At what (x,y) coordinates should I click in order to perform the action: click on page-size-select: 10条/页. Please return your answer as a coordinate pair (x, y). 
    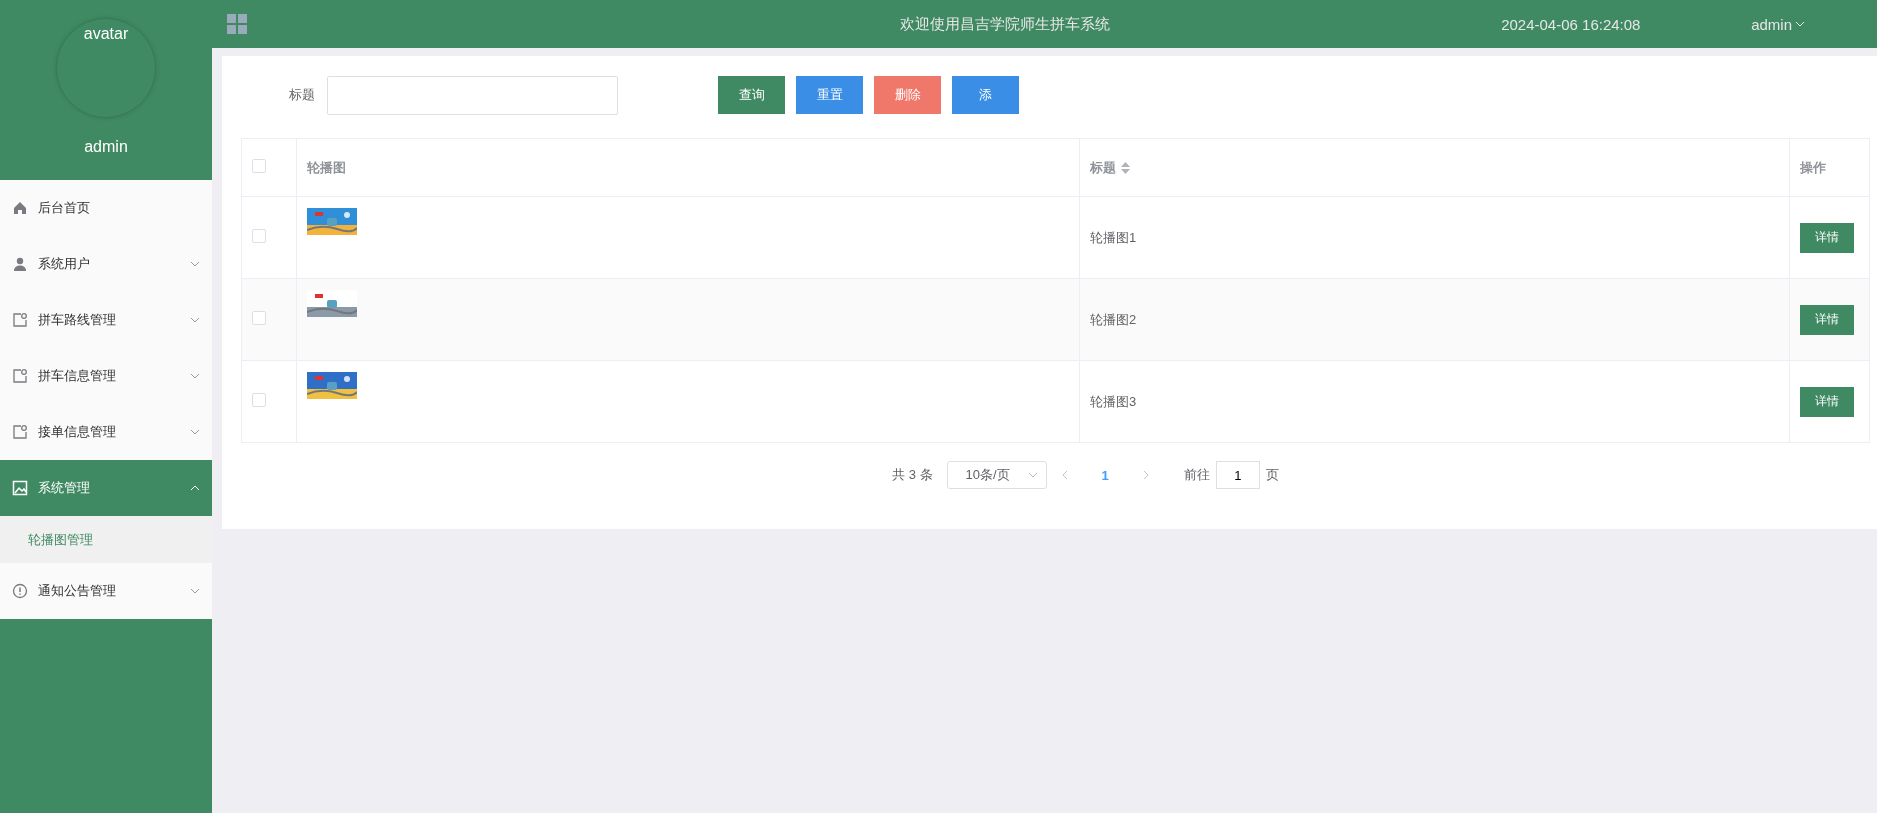
    Looking at the image, I should click on (996, 475).